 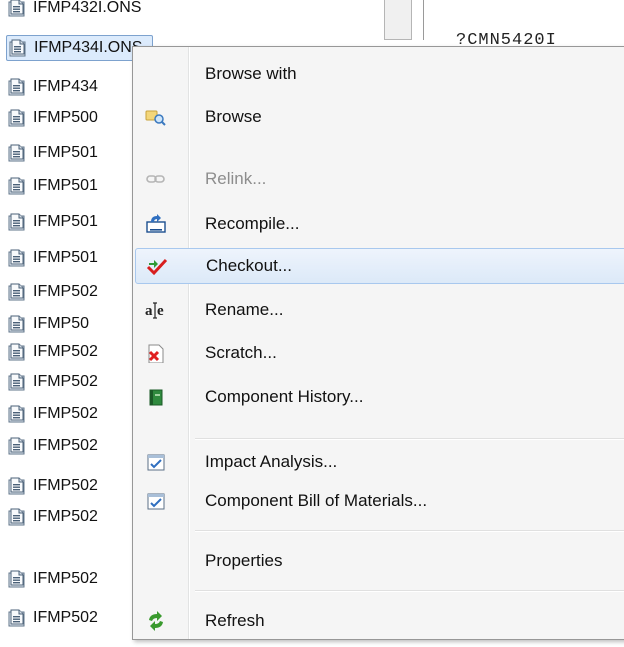 What do you see at coordinates (156, 501) in the screenshot?
I see `bill-of-materials-icon` at bounding box center [156, 501].